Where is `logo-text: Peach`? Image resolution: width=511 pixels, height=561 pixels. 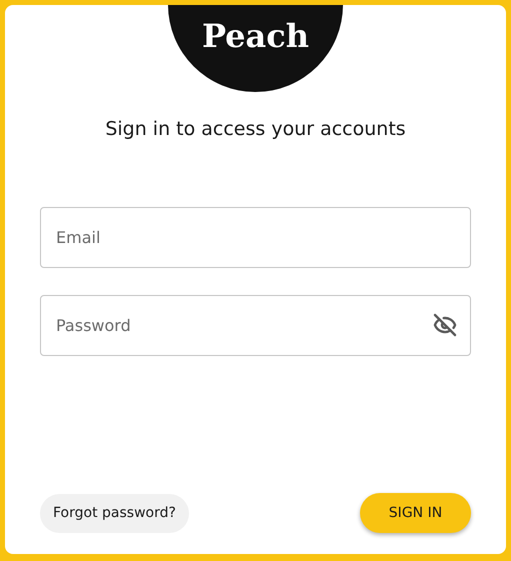 logo-text: Peach is located at coordinates (256, 36).